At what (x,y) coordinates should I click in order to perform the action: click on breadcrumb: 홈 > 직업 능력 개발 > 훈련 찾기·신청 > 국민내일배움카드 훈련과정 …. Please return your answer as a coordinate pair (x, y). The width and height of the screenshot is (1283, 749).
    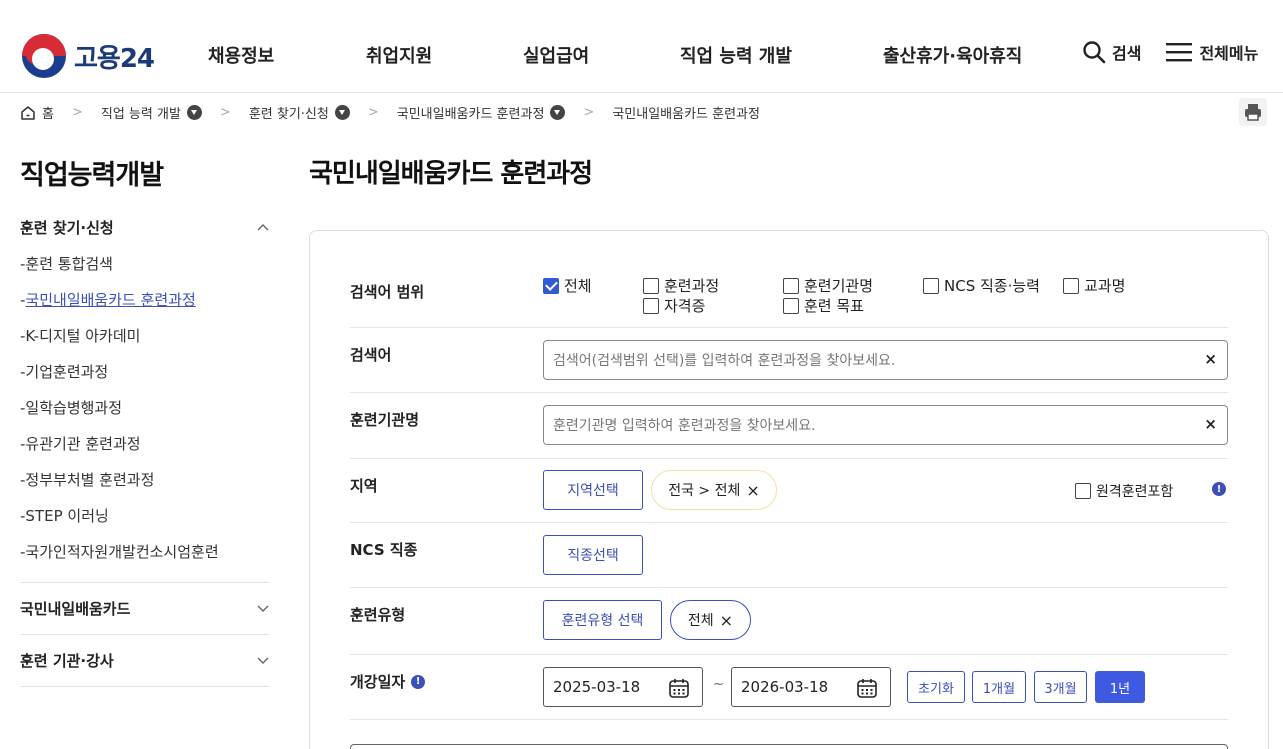
    Looking at the image, I should click on (390, 112).